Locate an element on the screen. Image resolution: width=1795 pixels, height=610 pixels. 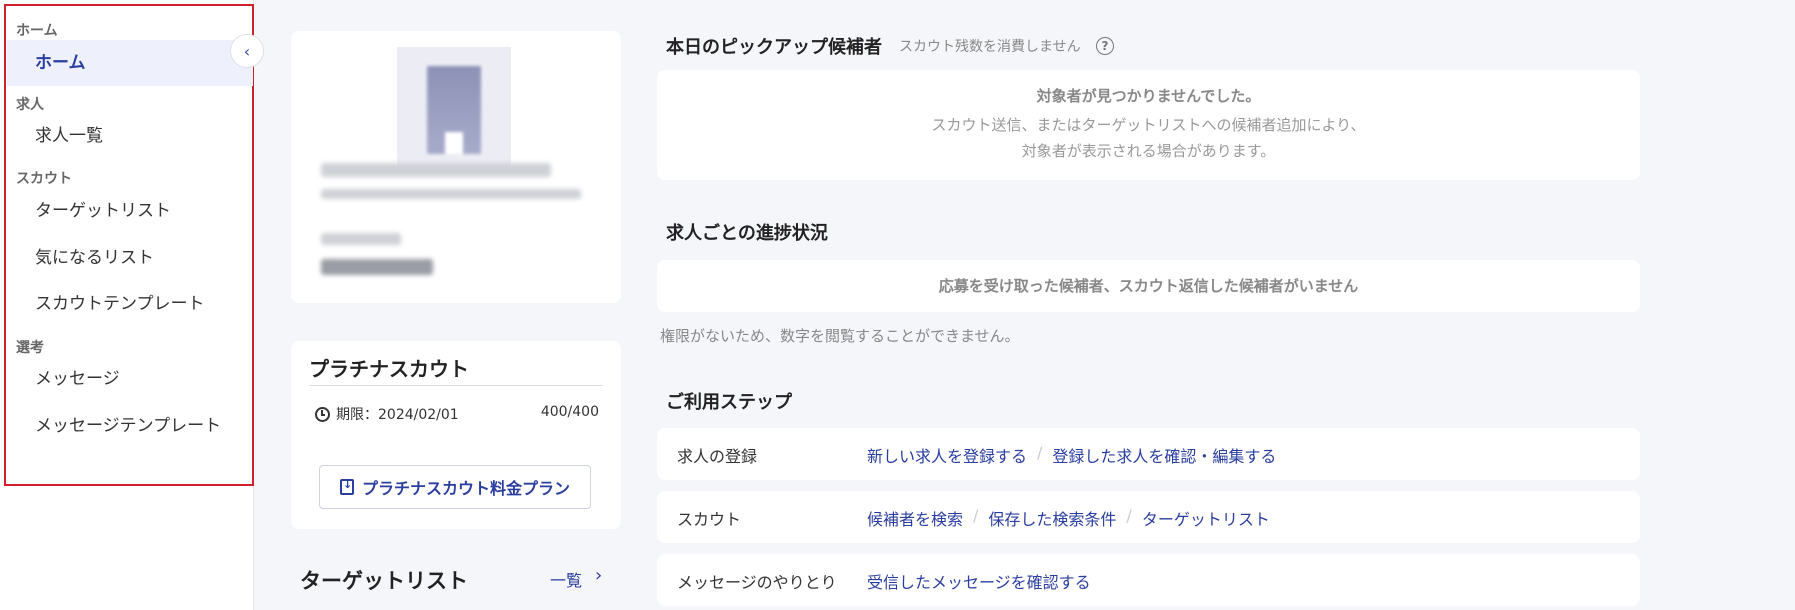
view-received-messages-link: 受信したメッセージを確認する is located at coordinates (979, 581).